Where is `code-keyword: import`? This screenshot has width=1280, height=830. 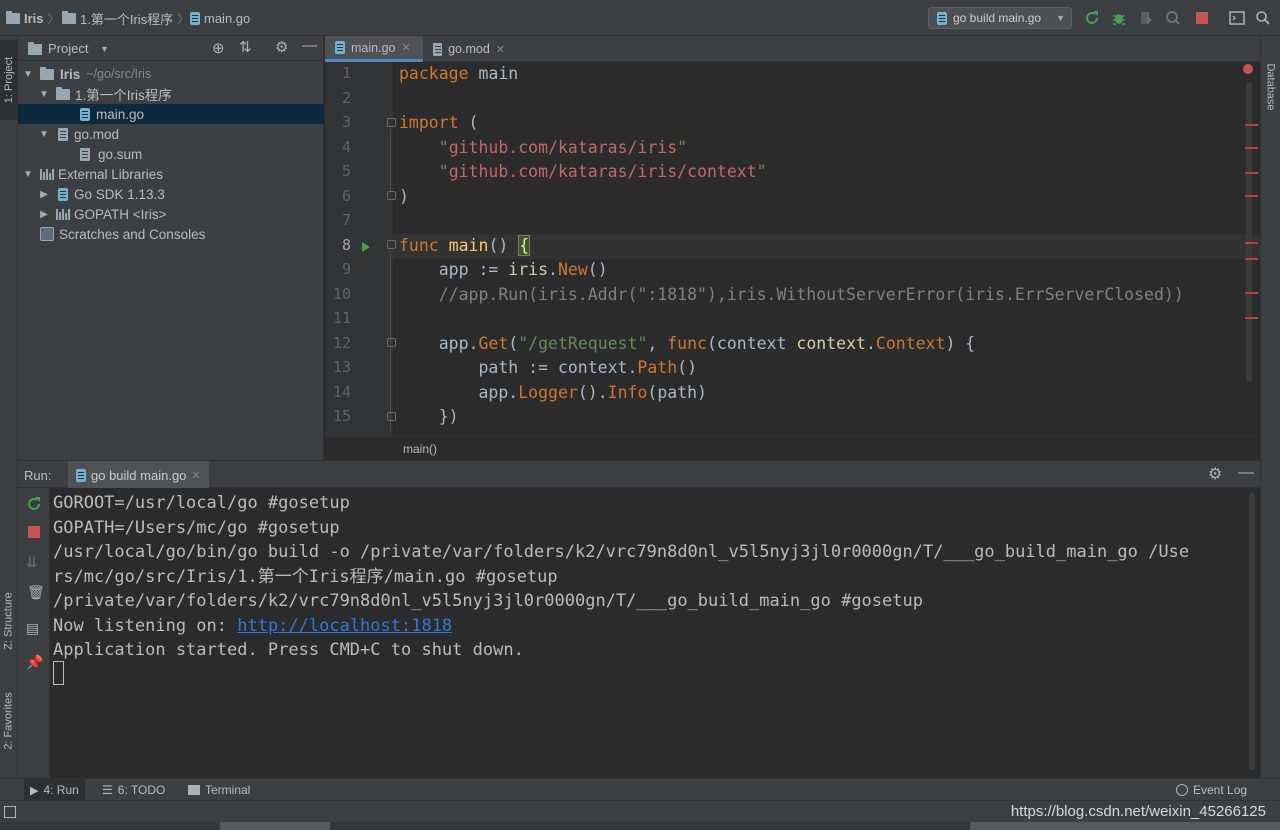
code-keyword: import is located at coordinates (429, 122).